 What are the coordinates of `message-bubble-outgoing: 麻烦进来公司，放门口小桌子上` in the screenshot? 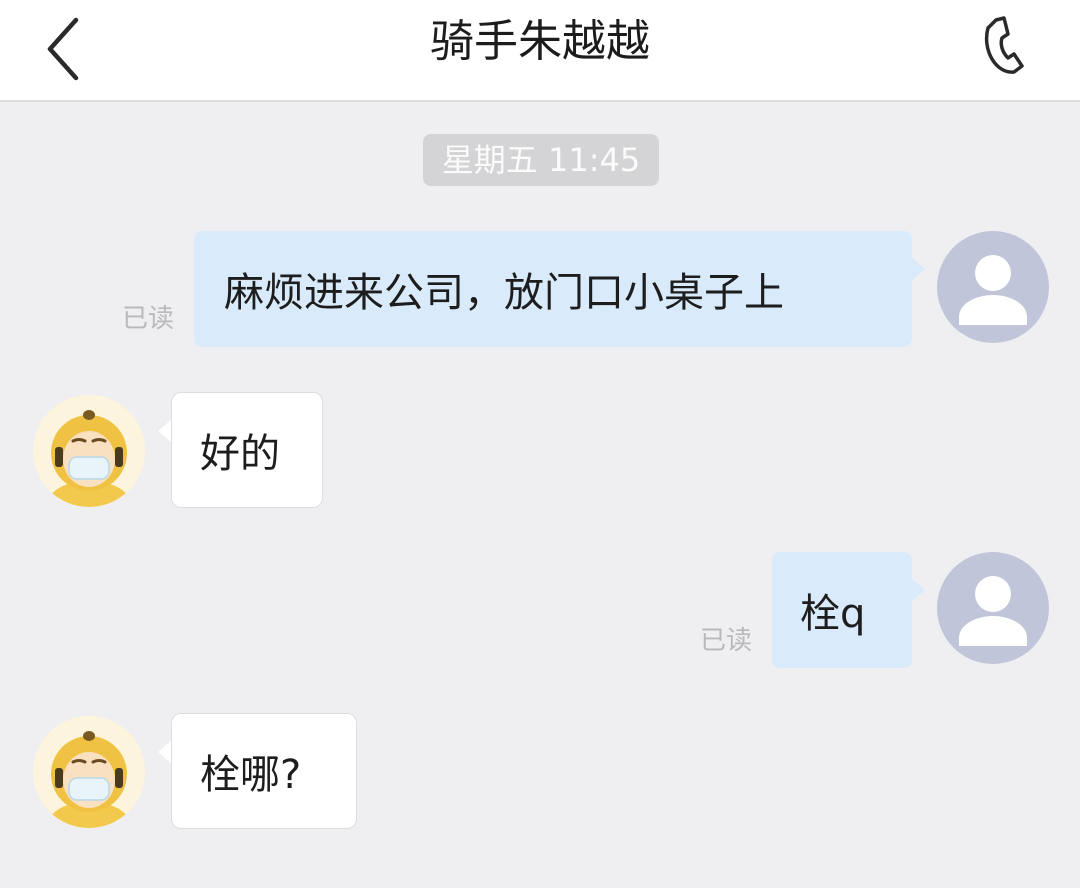 It's located at (553, 289).